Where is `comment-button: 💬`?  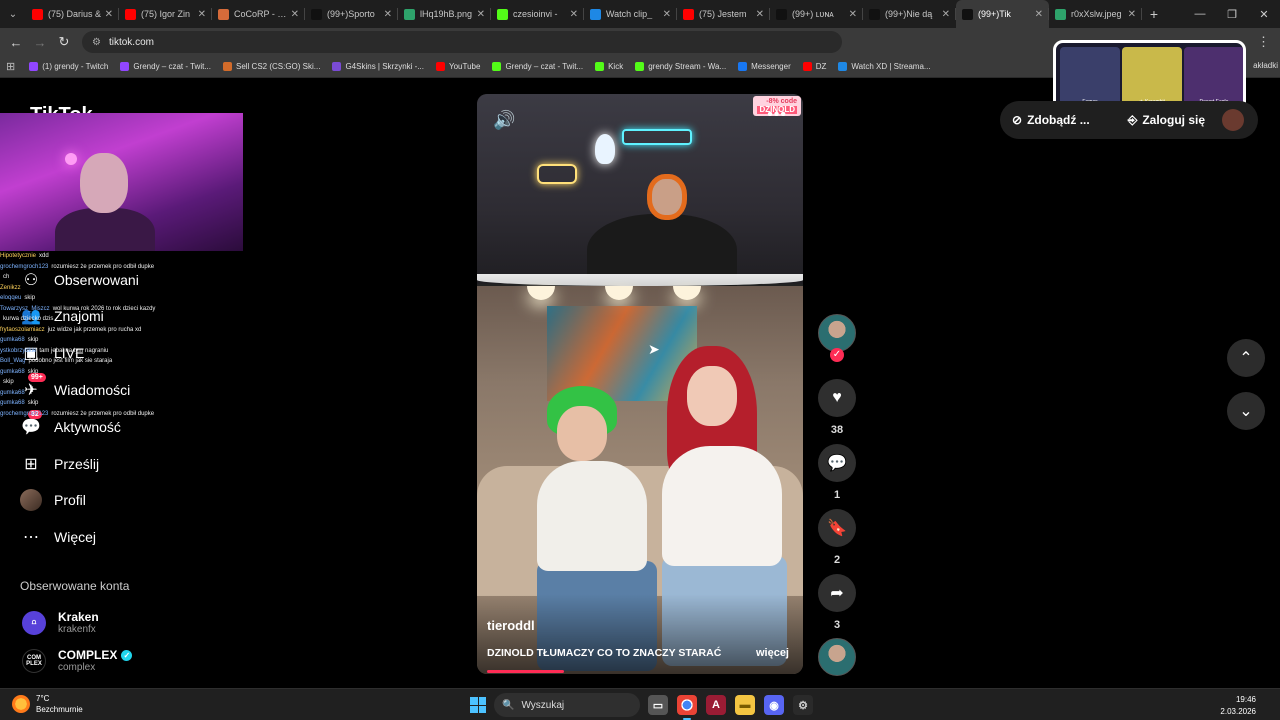 comment-button: 💬 is located at coordinates (837, 463).